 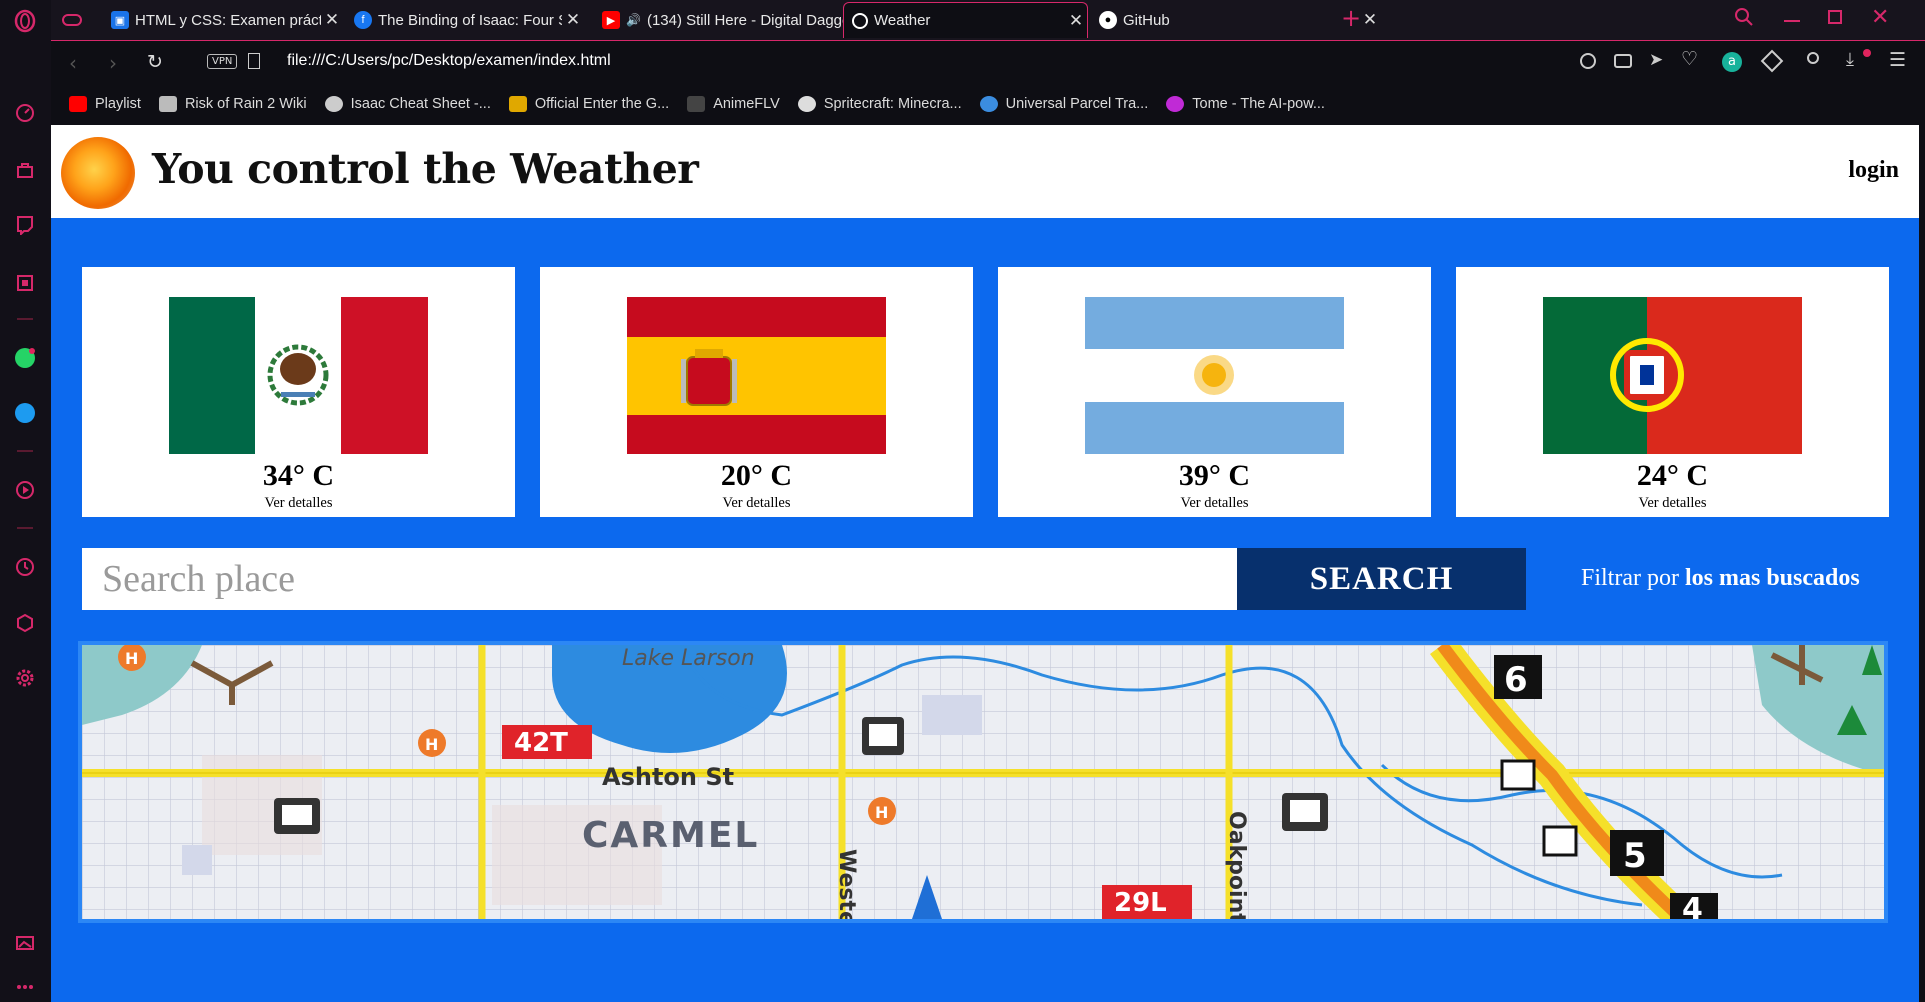 What do you see at coordinates (25, 413) in the screenshot?
I see `twitter-icon` at bounding box center [25, 413].